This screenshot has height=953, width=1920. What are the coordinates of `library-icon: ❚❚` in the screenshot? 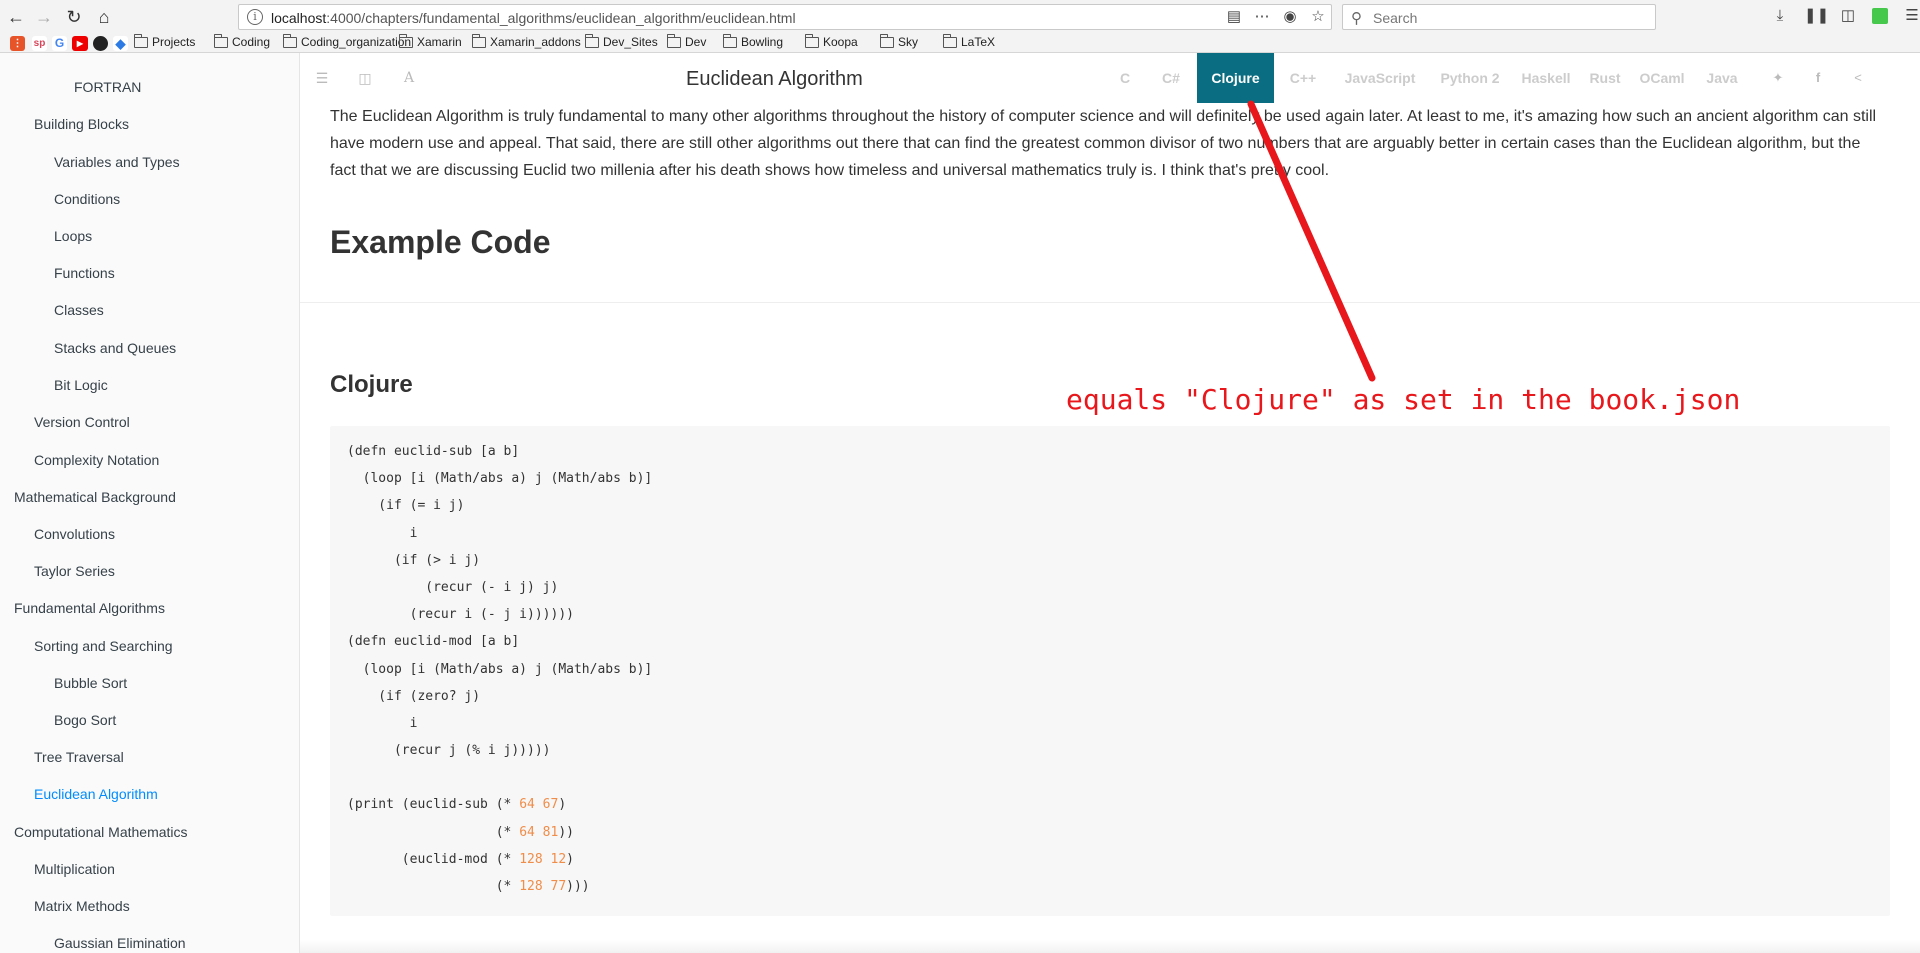 It's located at (1816, 16).